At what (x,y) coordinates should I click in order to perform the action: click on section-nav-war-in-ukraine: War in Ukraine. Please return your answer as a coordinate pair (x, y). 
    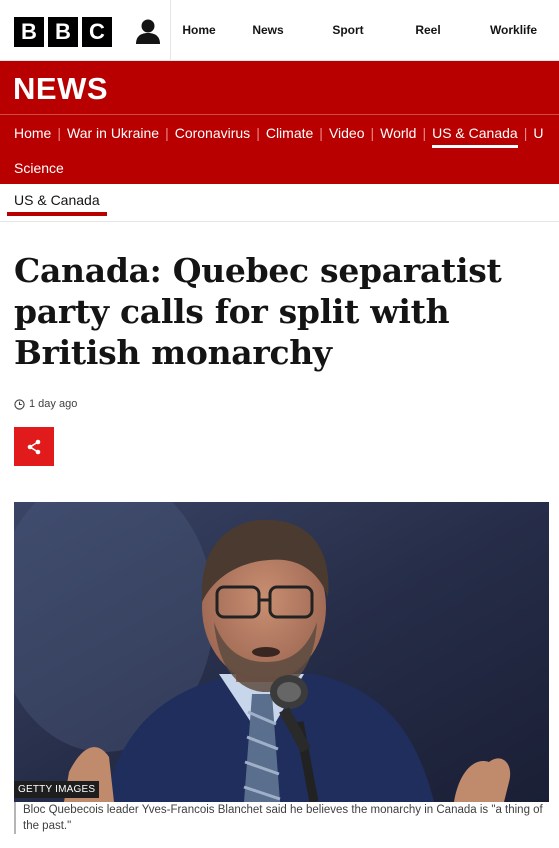
    Looking at the image, I should click on (113, 133).